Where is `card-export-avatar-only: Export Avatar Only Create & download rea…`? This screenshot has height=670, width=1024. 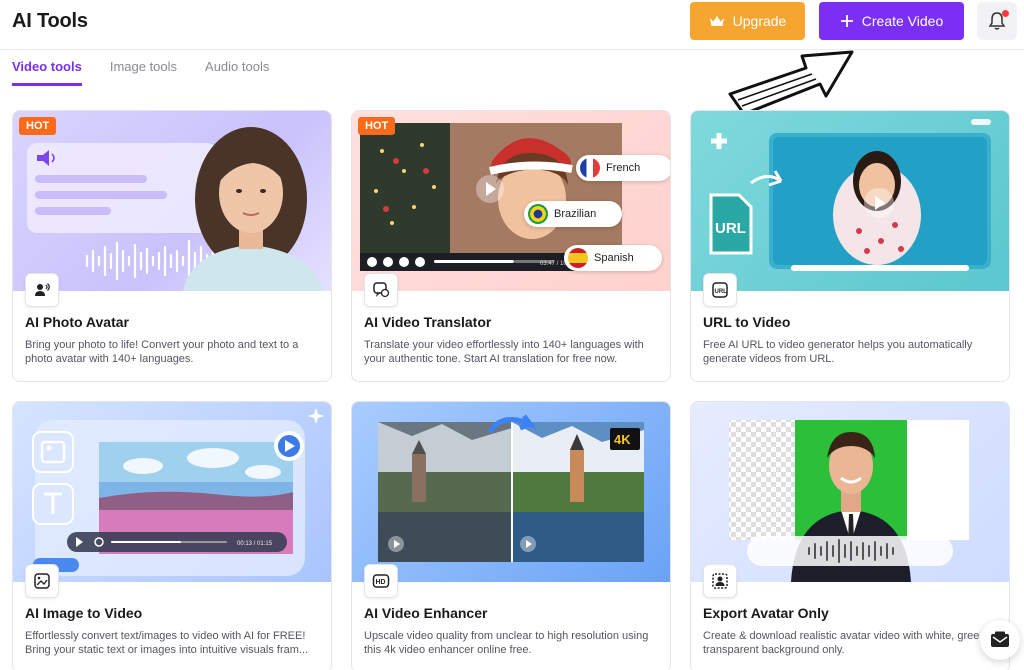
card-export-avatar-only: Export Avatar Only Create & download rea… is located at coordinates (850, 535).